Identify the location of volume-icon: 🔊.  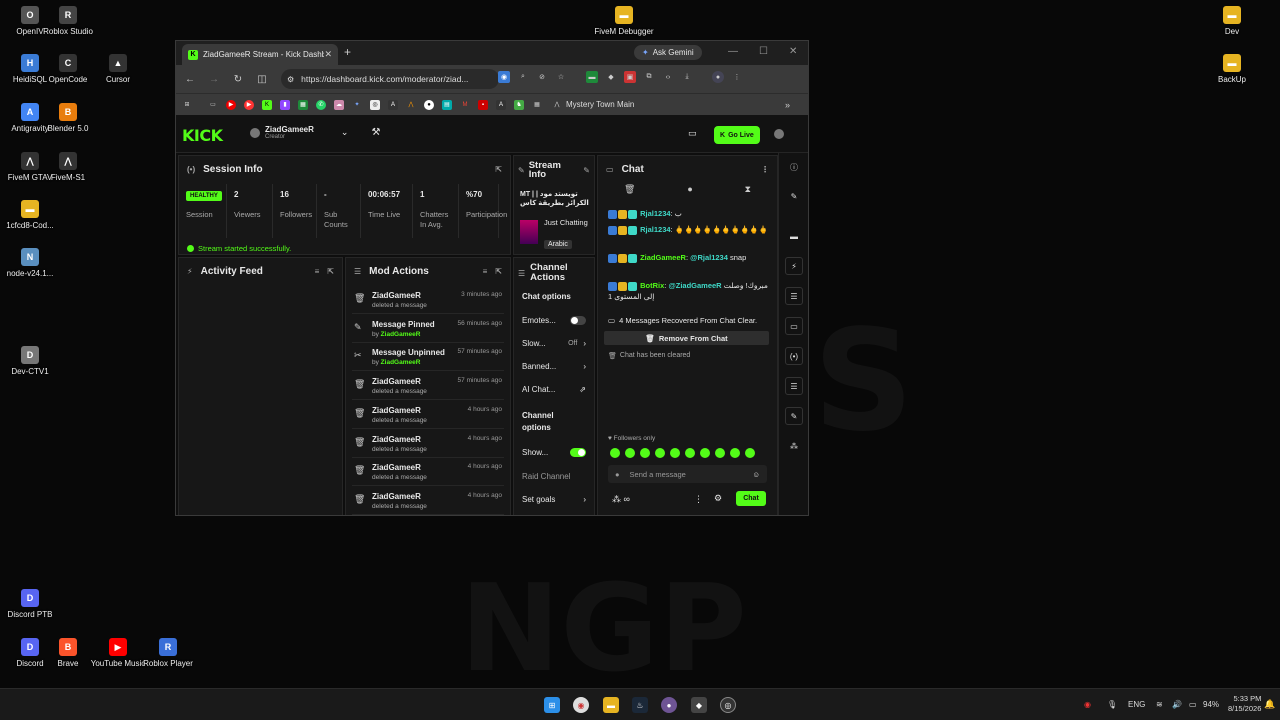
(1177, 704).